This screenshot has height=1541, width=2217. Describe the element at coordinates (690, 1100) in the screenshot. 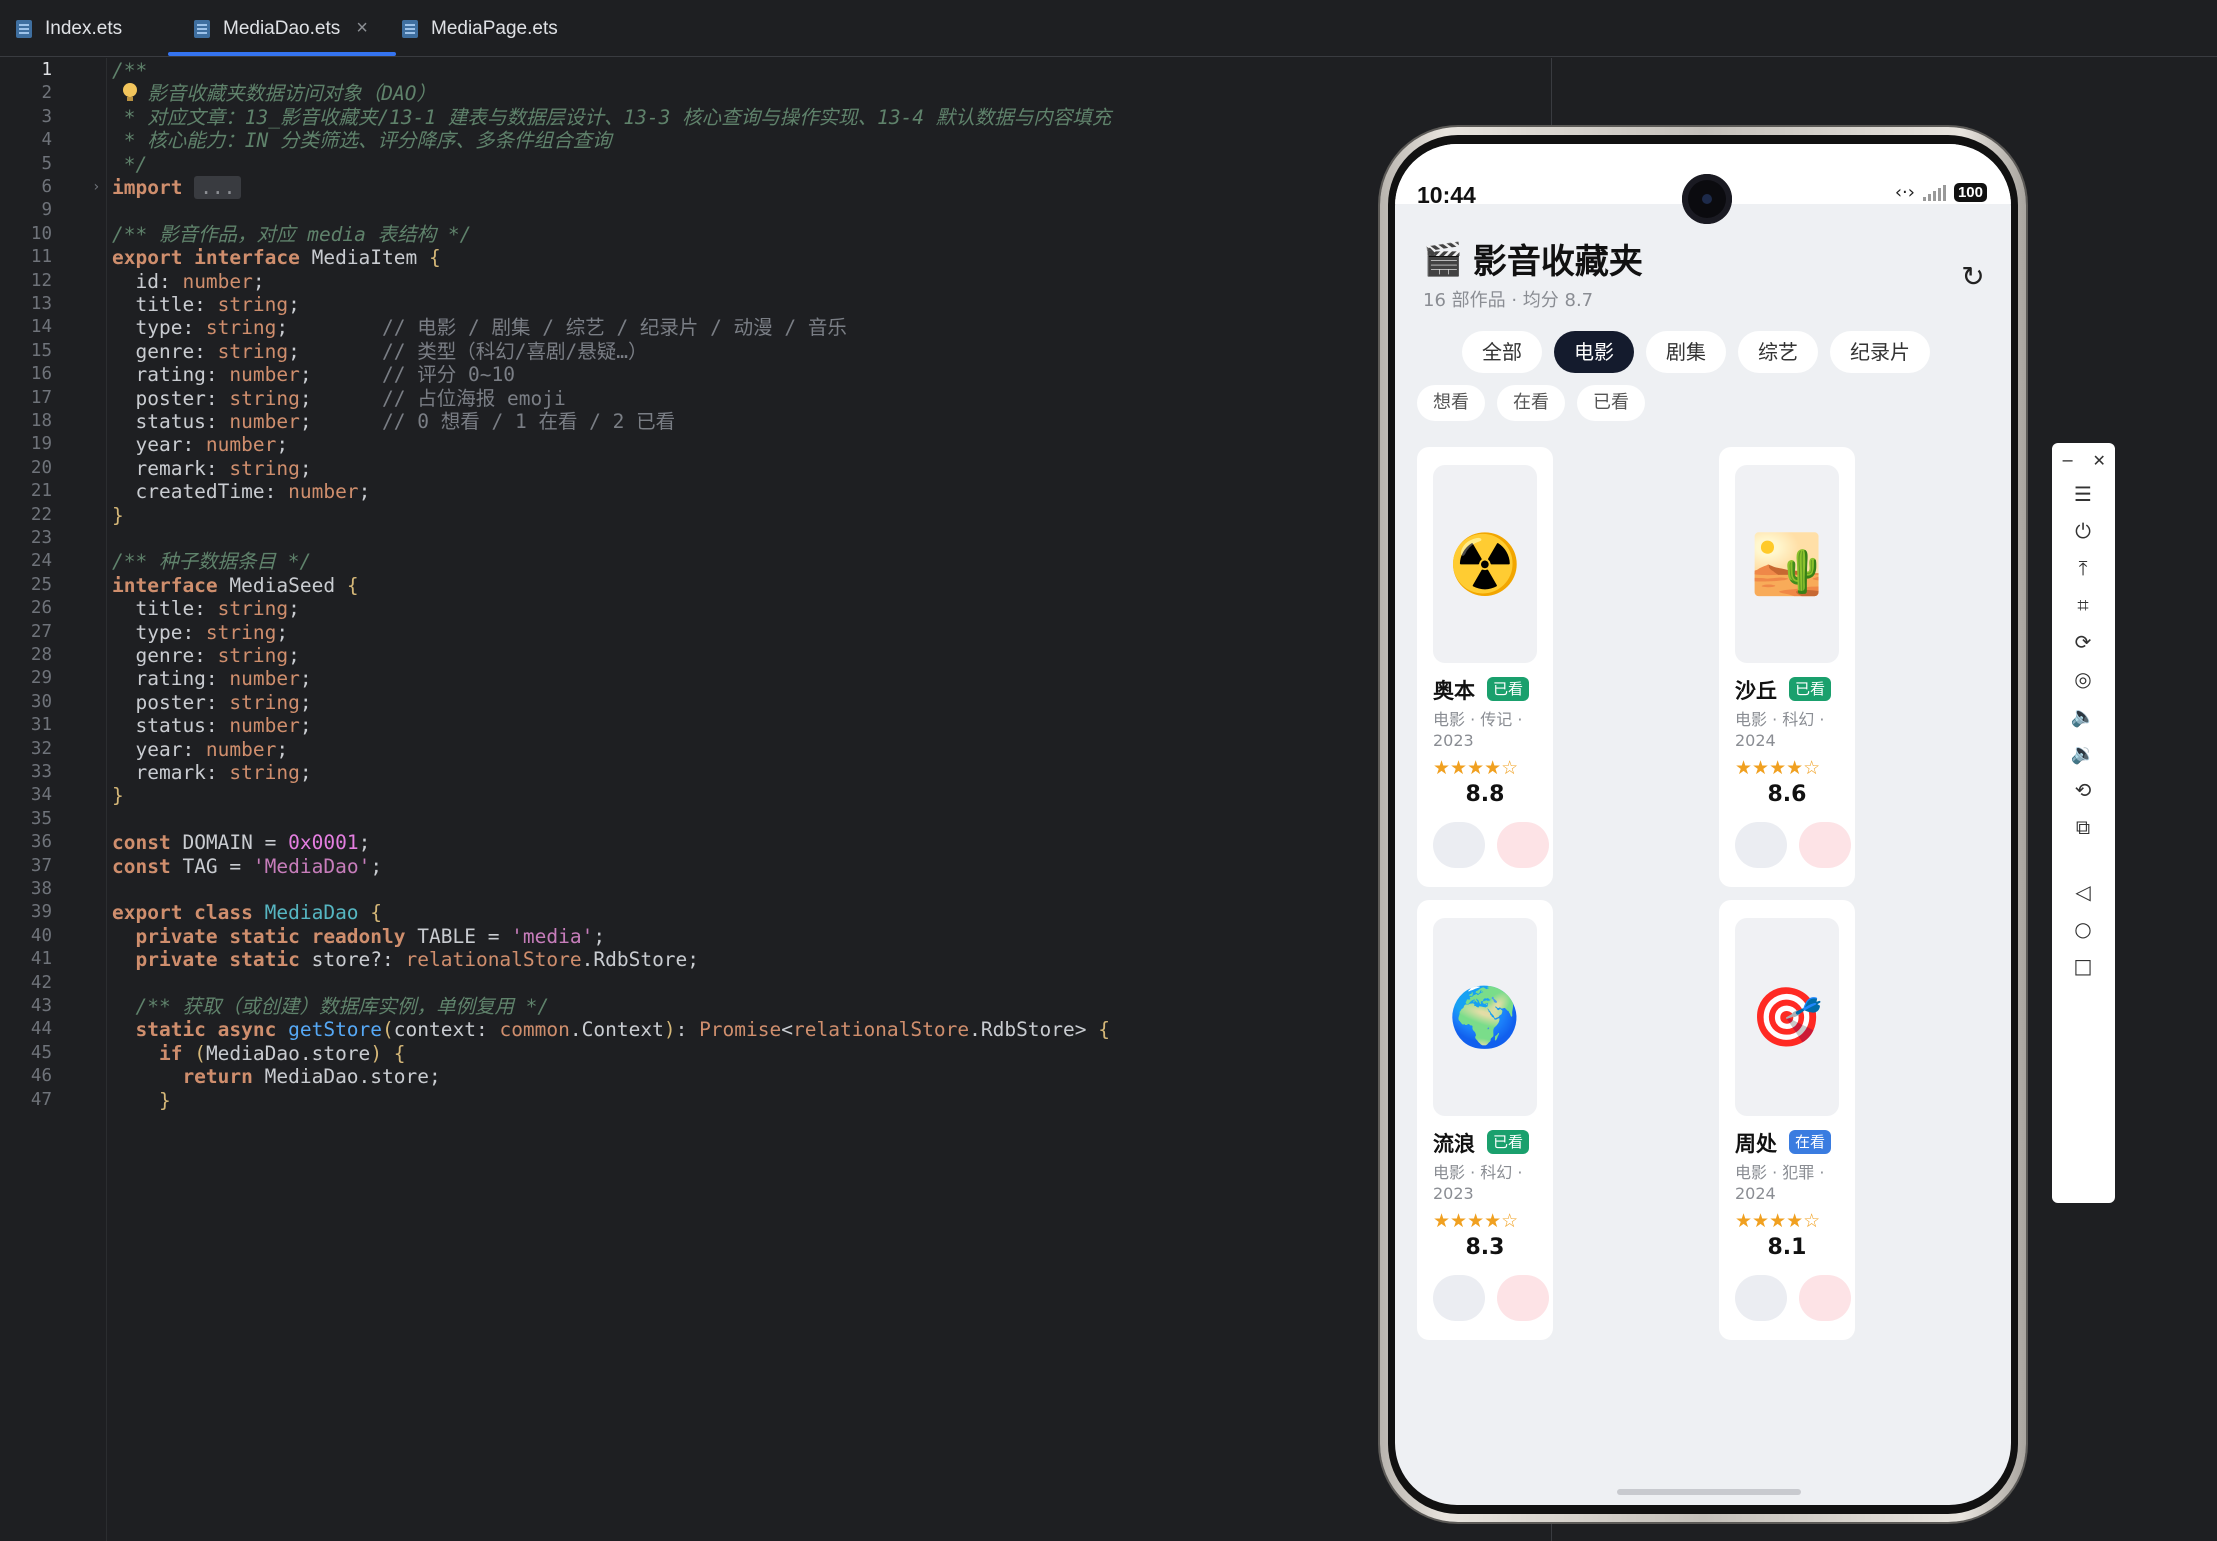

I see `code-line: 47 }` at that location.